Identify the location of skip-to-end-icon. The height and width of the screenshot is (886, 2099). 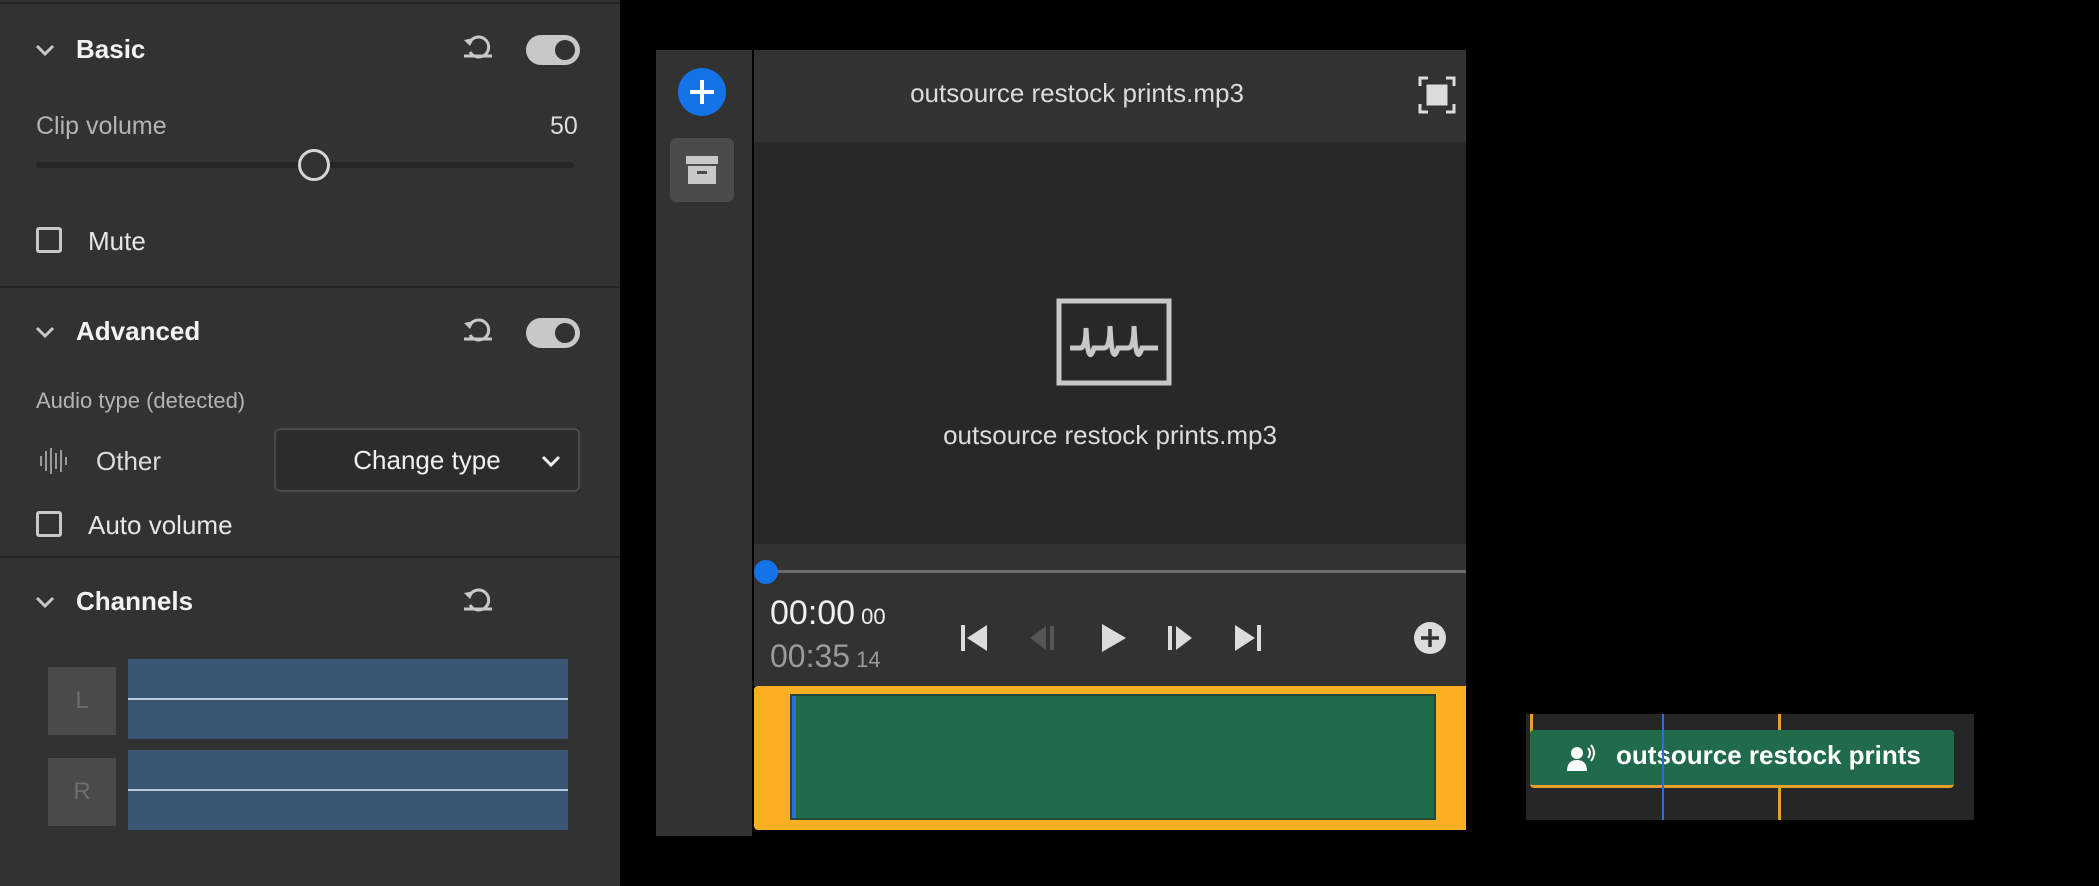
(1248, 638).